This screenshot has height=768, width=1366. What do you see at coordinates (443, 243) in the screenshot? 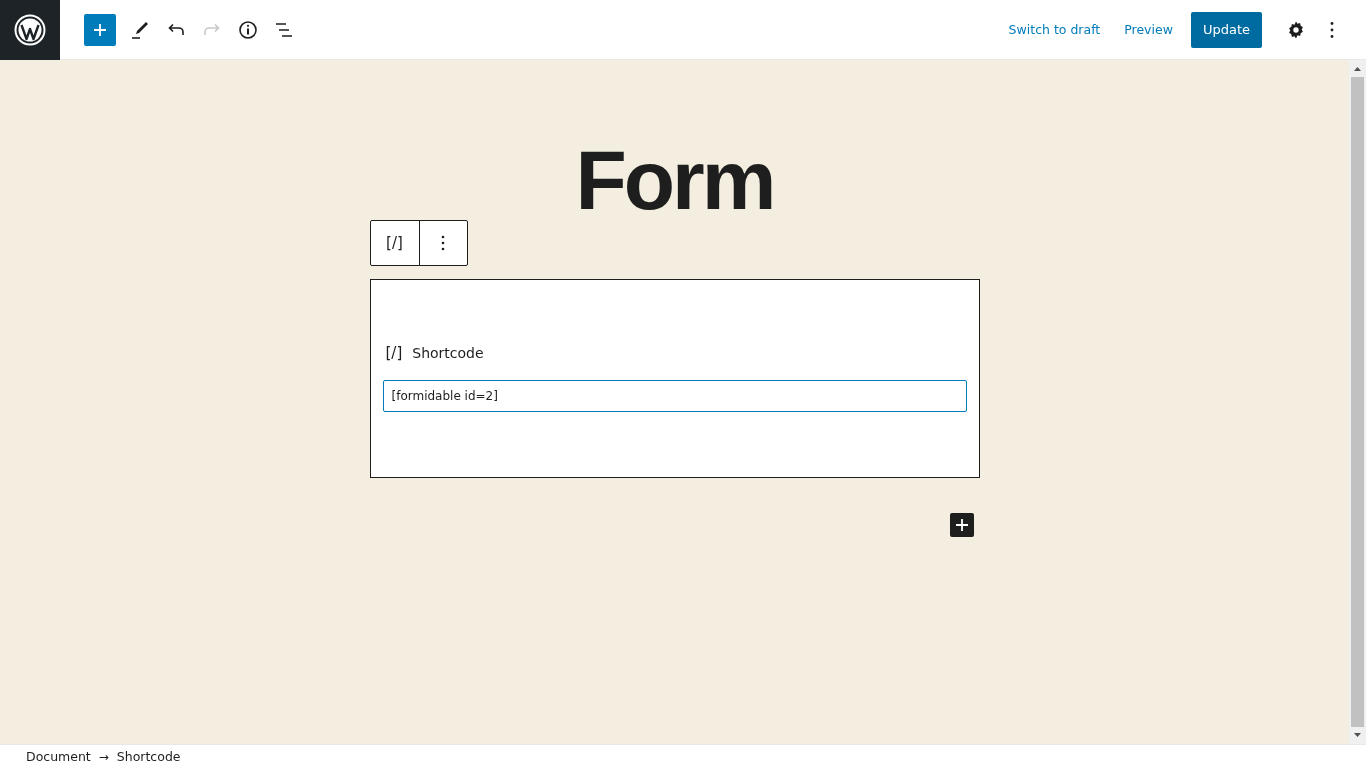
I see `more-options-icon` at bounding box center [443, 243].